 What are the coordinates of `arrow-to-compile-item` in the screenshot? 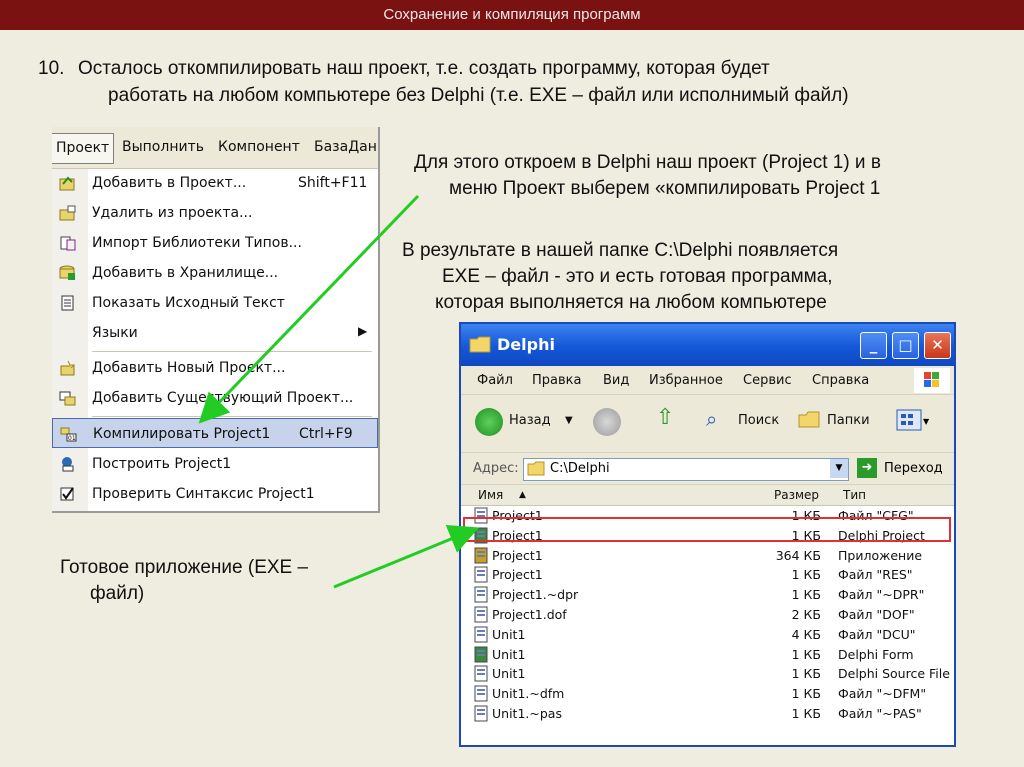 It's located at (309, 309).